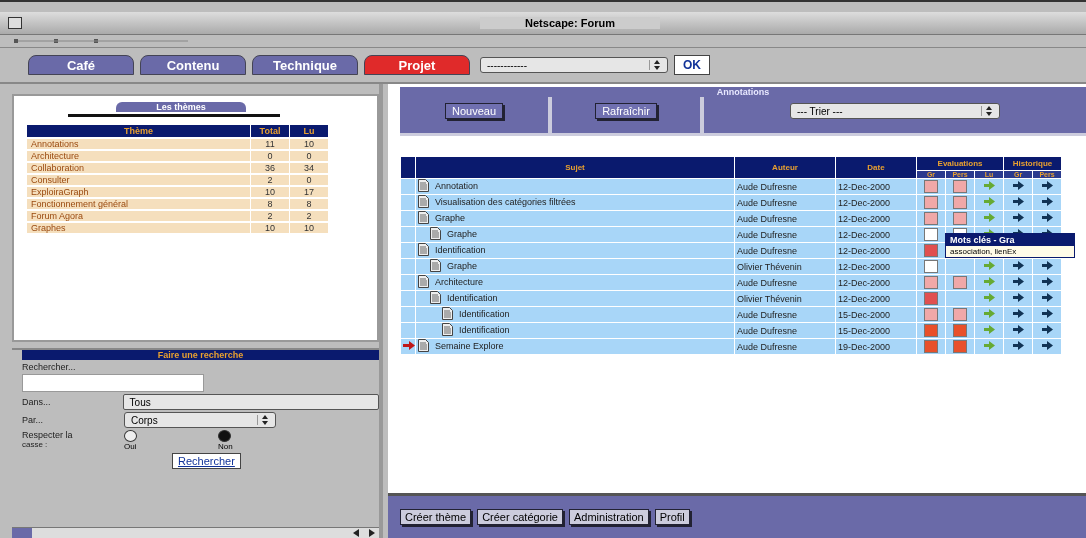 Image resolution: width=1086 pixels, height=538 pixels. I want to click on panel-title: Annotations, so click(743, 92).